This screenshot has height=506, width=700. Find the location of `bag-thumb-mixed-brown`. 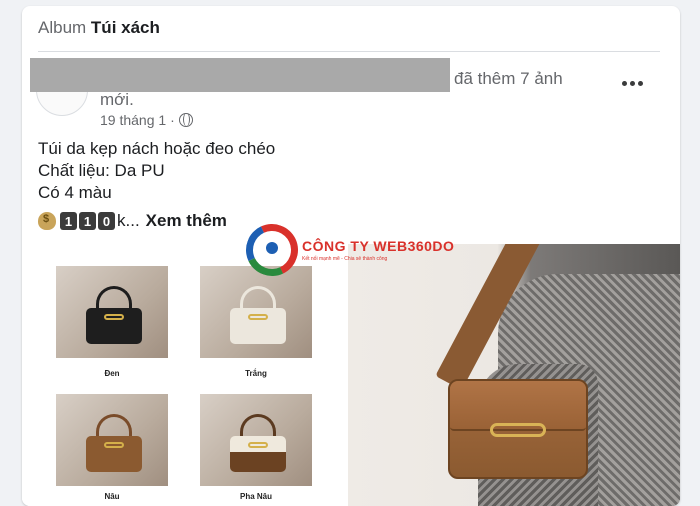

bag-thumb-mixed-brown is located at coordinates (256, 440).